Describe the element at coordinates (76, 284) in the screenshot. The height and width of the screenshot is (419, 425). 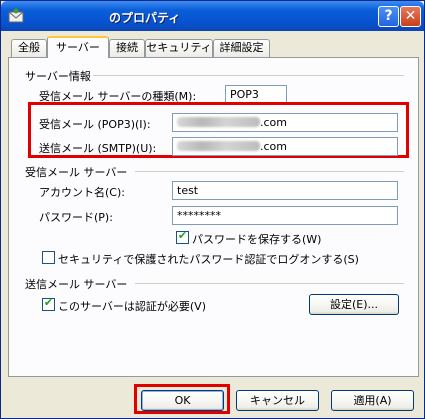
I see `outgoing-mail-heading: 送信メール サーバー` at that location.